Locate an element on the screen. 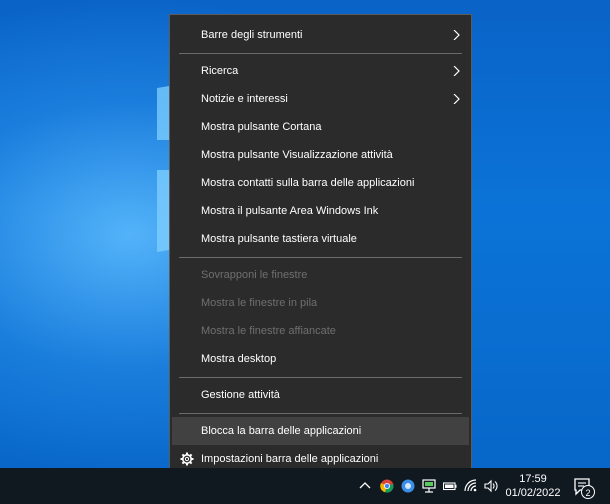 The height and width of the screenshot is (504, 610). menu-item-show-task-view: Mostra pulsante Visualizzazione attività is located at coordinates (320, 155).